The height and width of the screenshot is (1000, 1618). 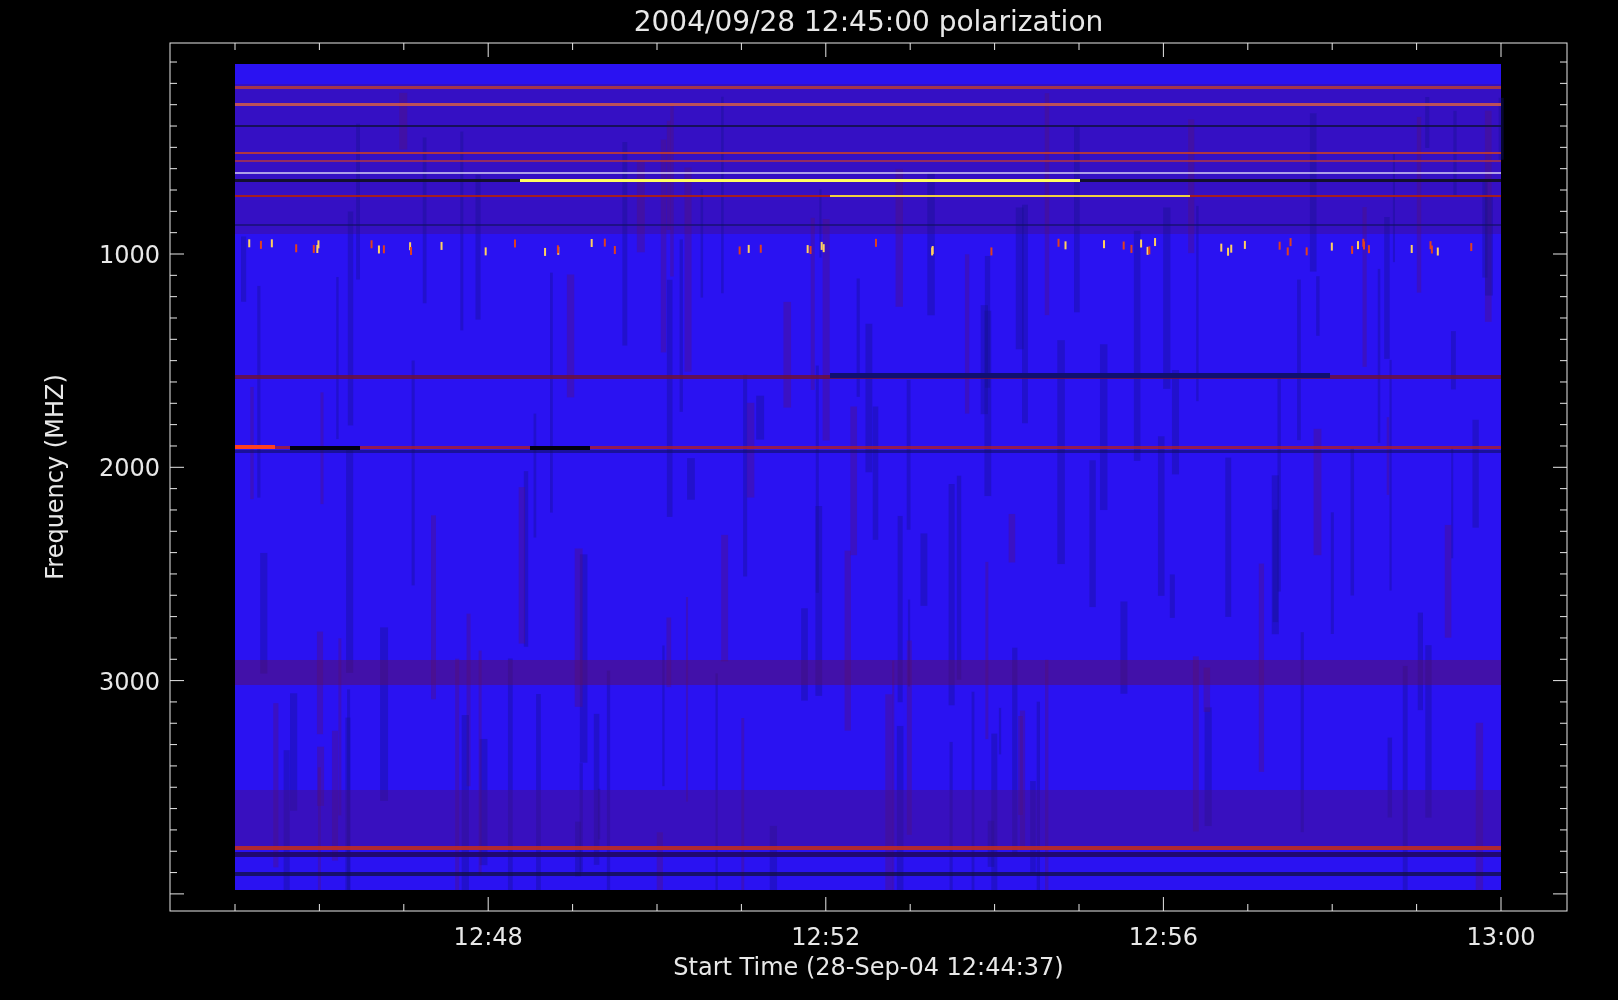 What do you see at coordinates (129, 681) in the screenshot?
I see `y-tick-label: 3000` at bounding box center [129, 681].